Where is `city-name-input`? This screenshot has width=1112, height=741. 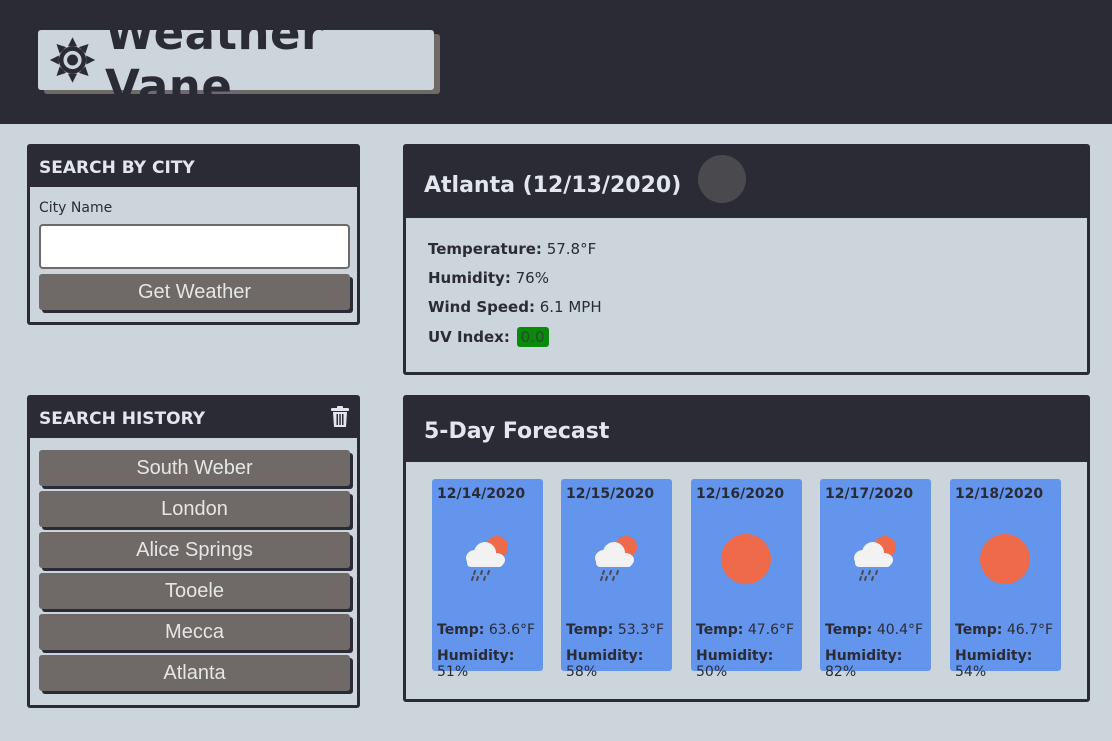 city-name-input is located at coordinates (194, 246).